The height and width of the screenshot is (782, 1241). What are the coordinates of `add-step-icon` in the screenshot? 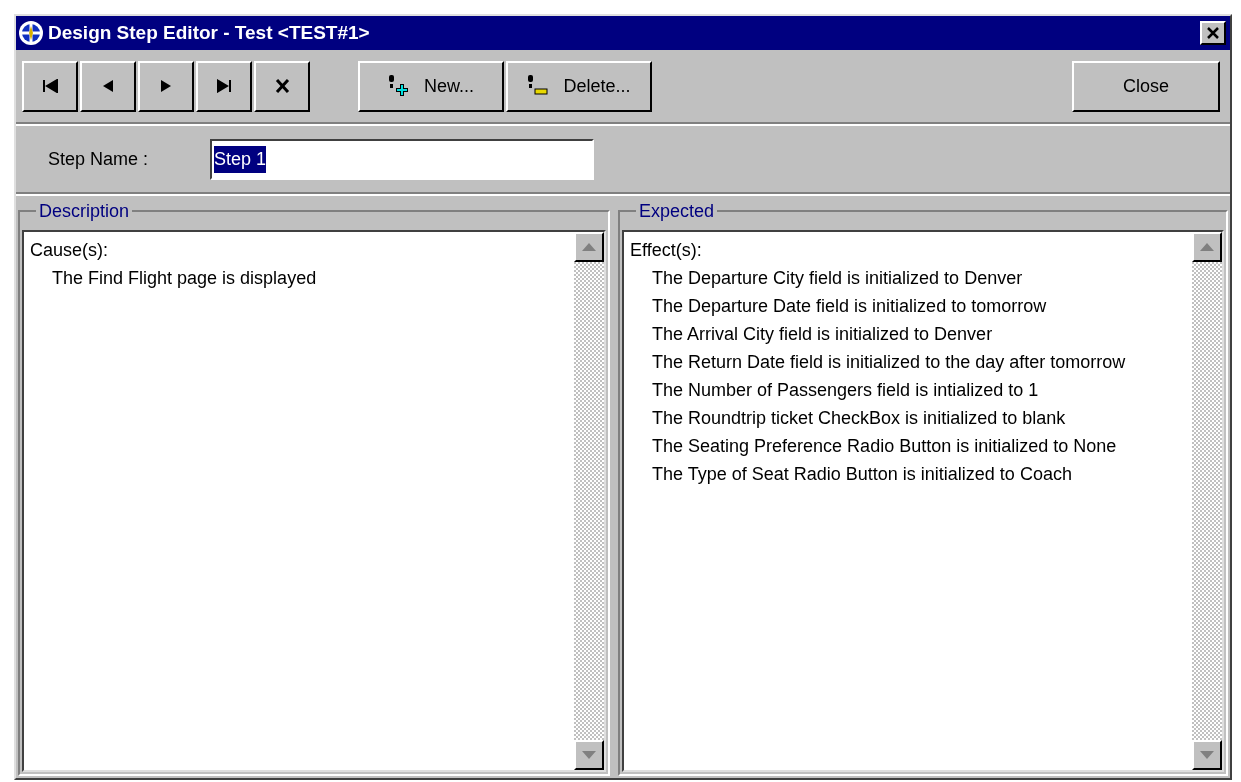 It's located at (399, 86).